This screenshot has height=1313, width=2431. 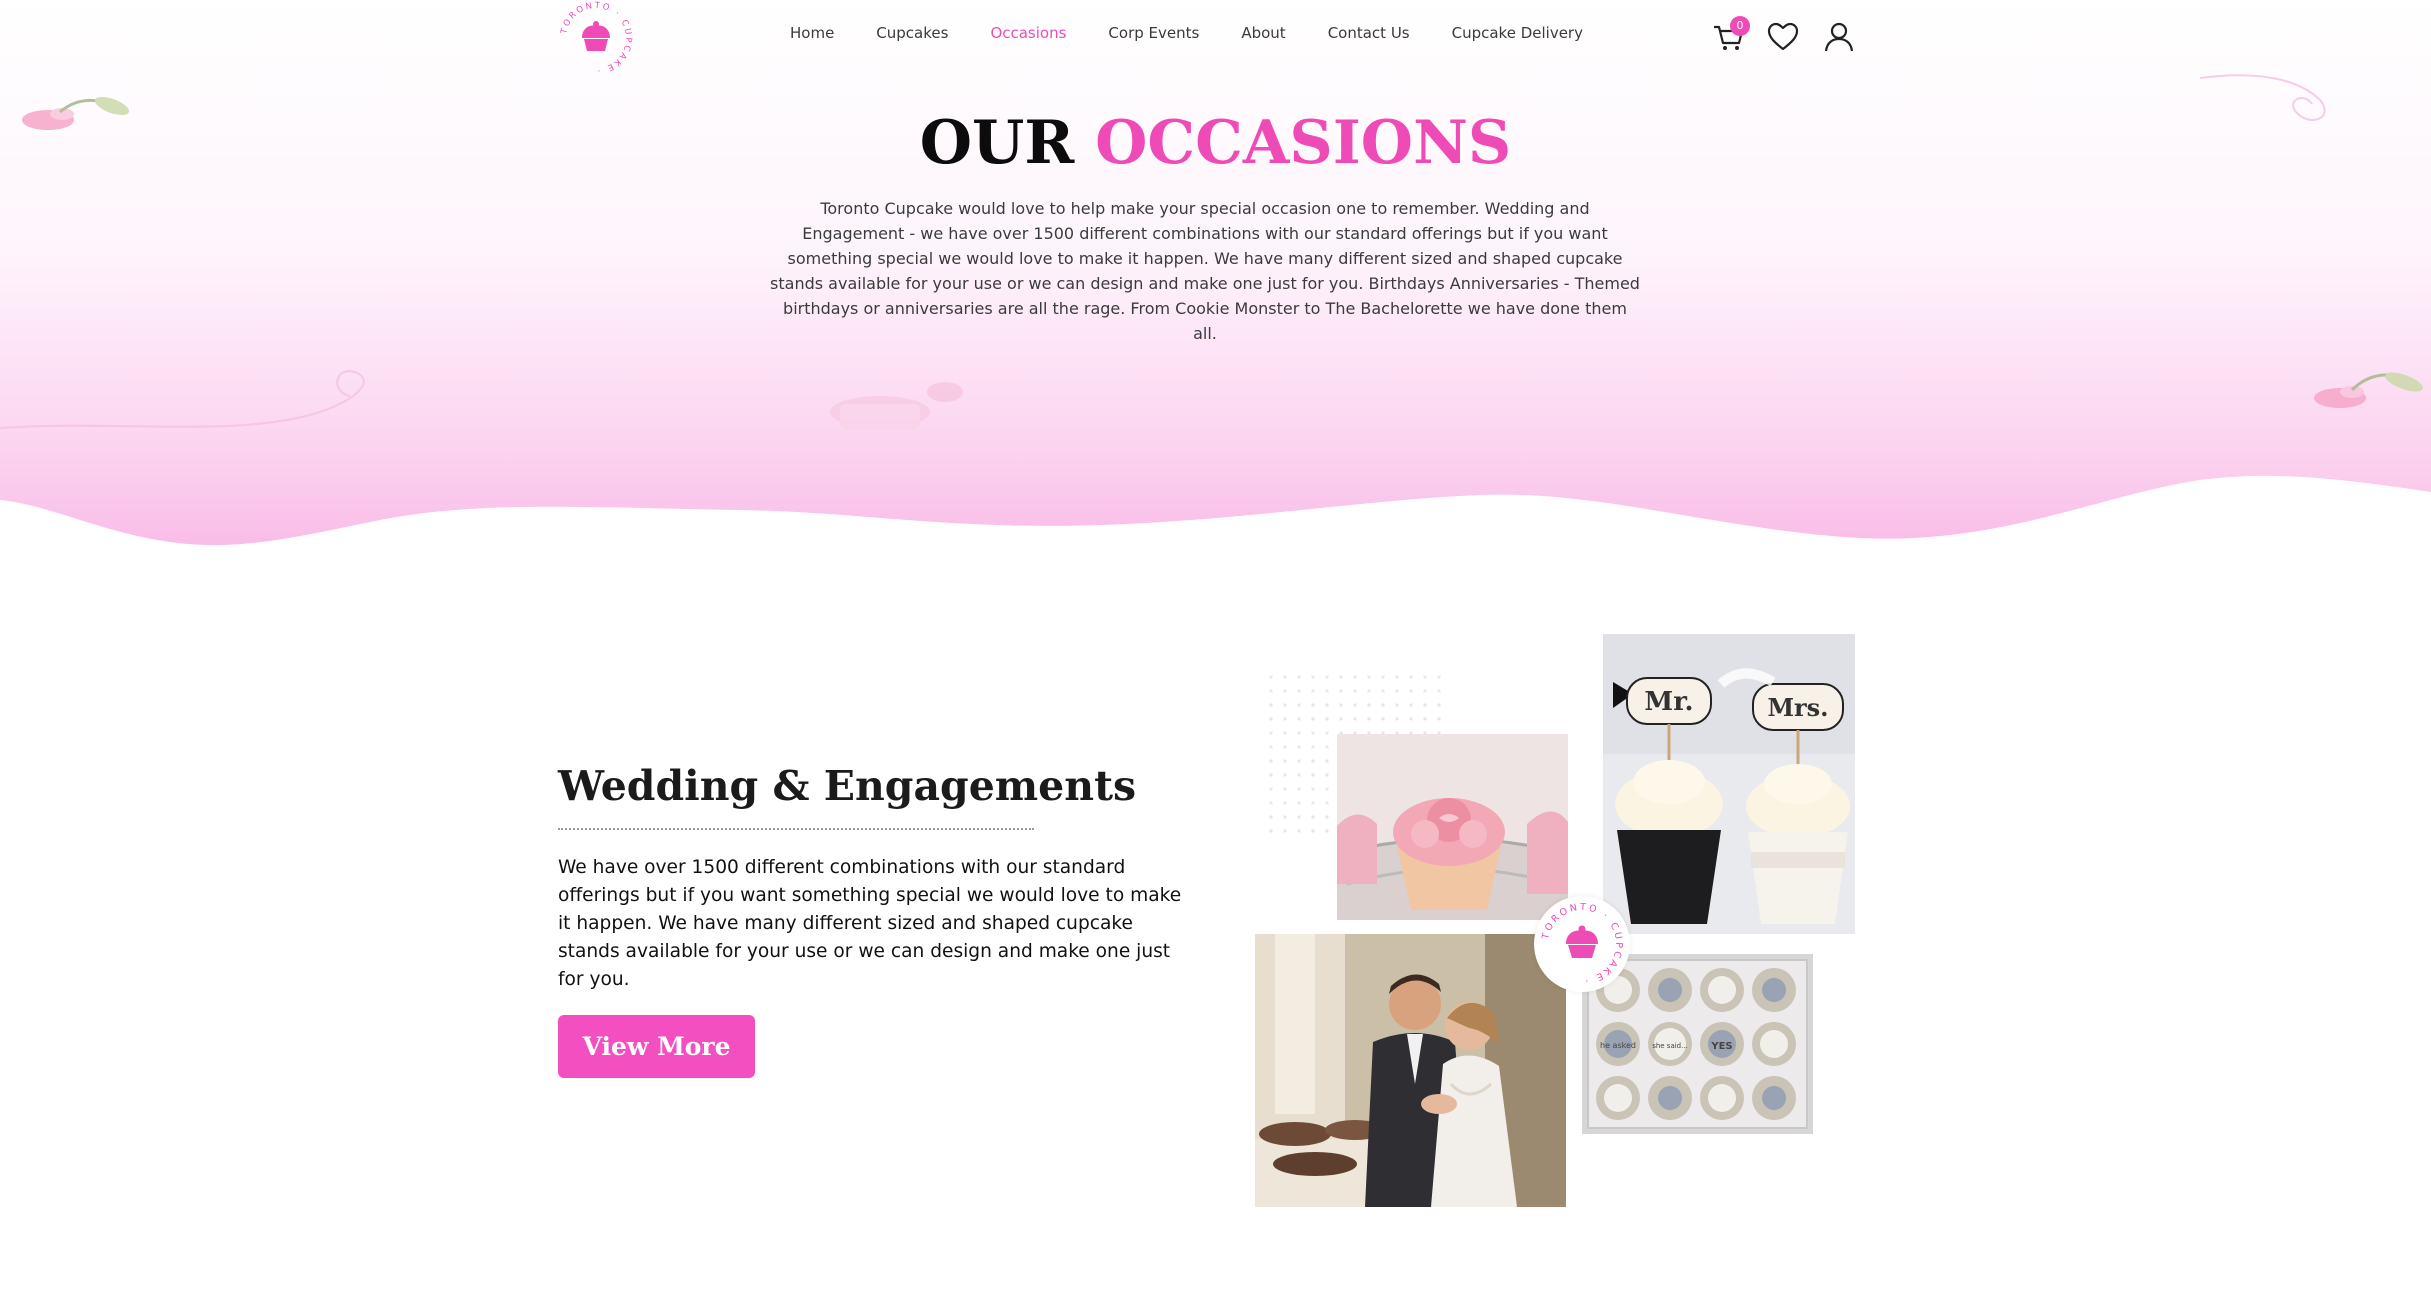 What do you see at coordinates (1517, 33) in the screenshot?
I see `nav-item-cupcake-delivery: Cupcake Delivery` at bounding box center [1517, 33].